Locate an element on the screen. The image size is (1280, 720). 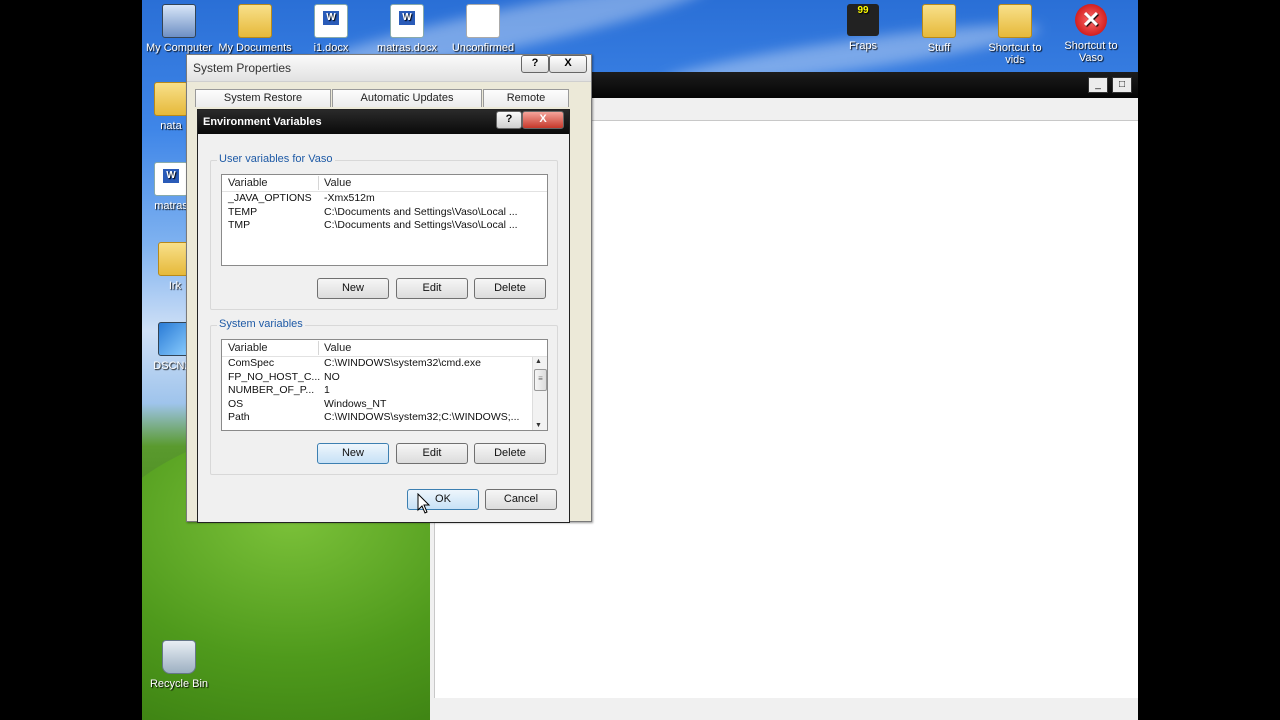
desktop-icon-unconfirmed: Unconfirmed is located at coordinates (483, 29).